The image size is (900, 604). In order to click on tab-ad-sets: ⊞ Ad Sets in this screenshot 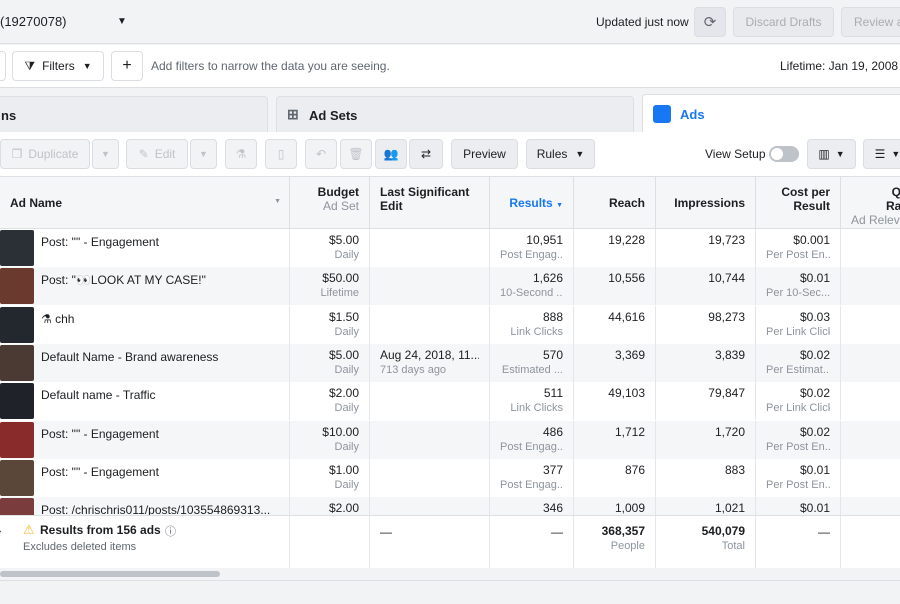, I will do `click(455, 114)`.